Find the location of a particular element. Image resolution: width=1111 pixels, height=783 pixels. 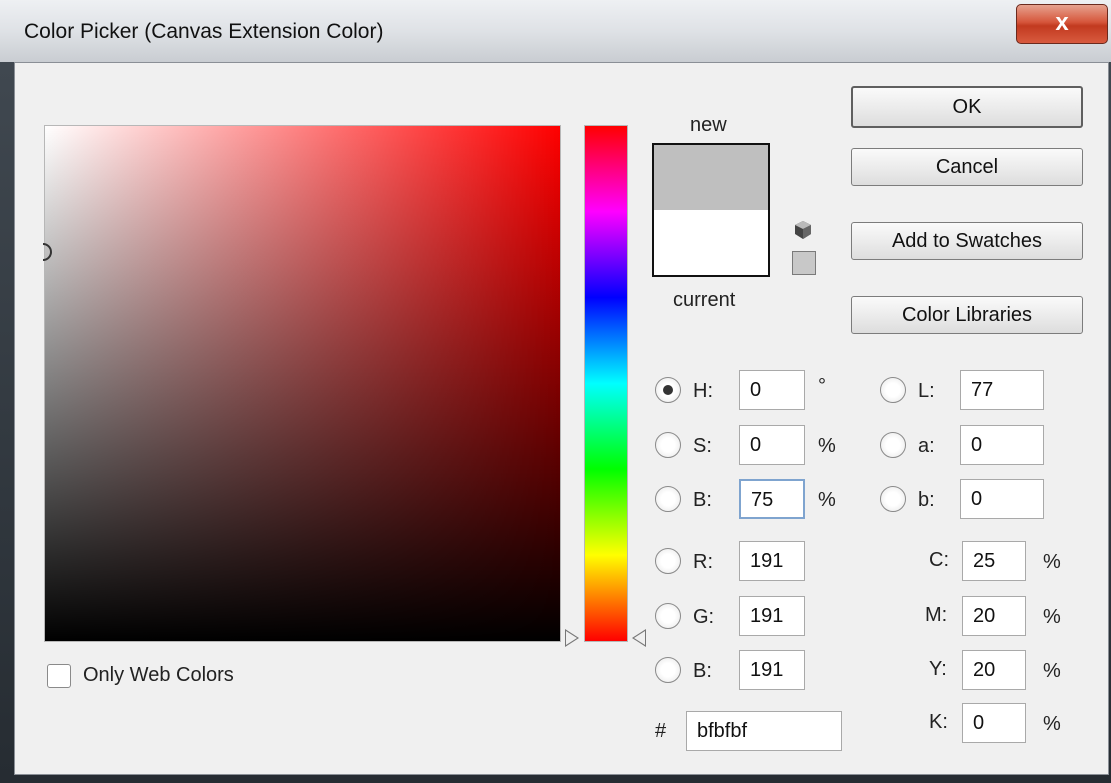

saturation-label: S: is located at coordinates (702, 446).